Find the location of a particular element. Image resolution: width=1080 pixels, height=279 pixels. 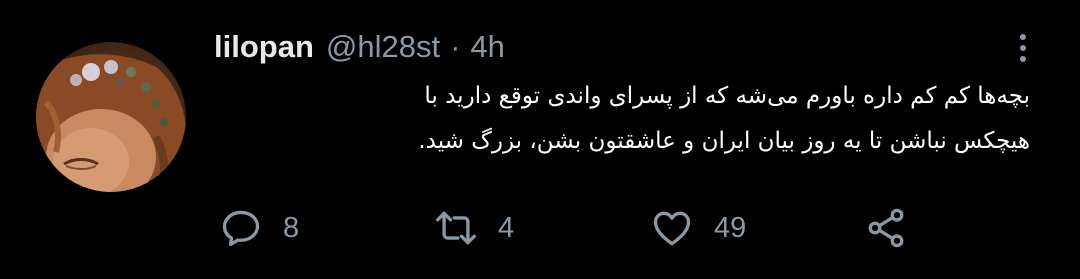

more-icon is located at coordinates (1023, 48).